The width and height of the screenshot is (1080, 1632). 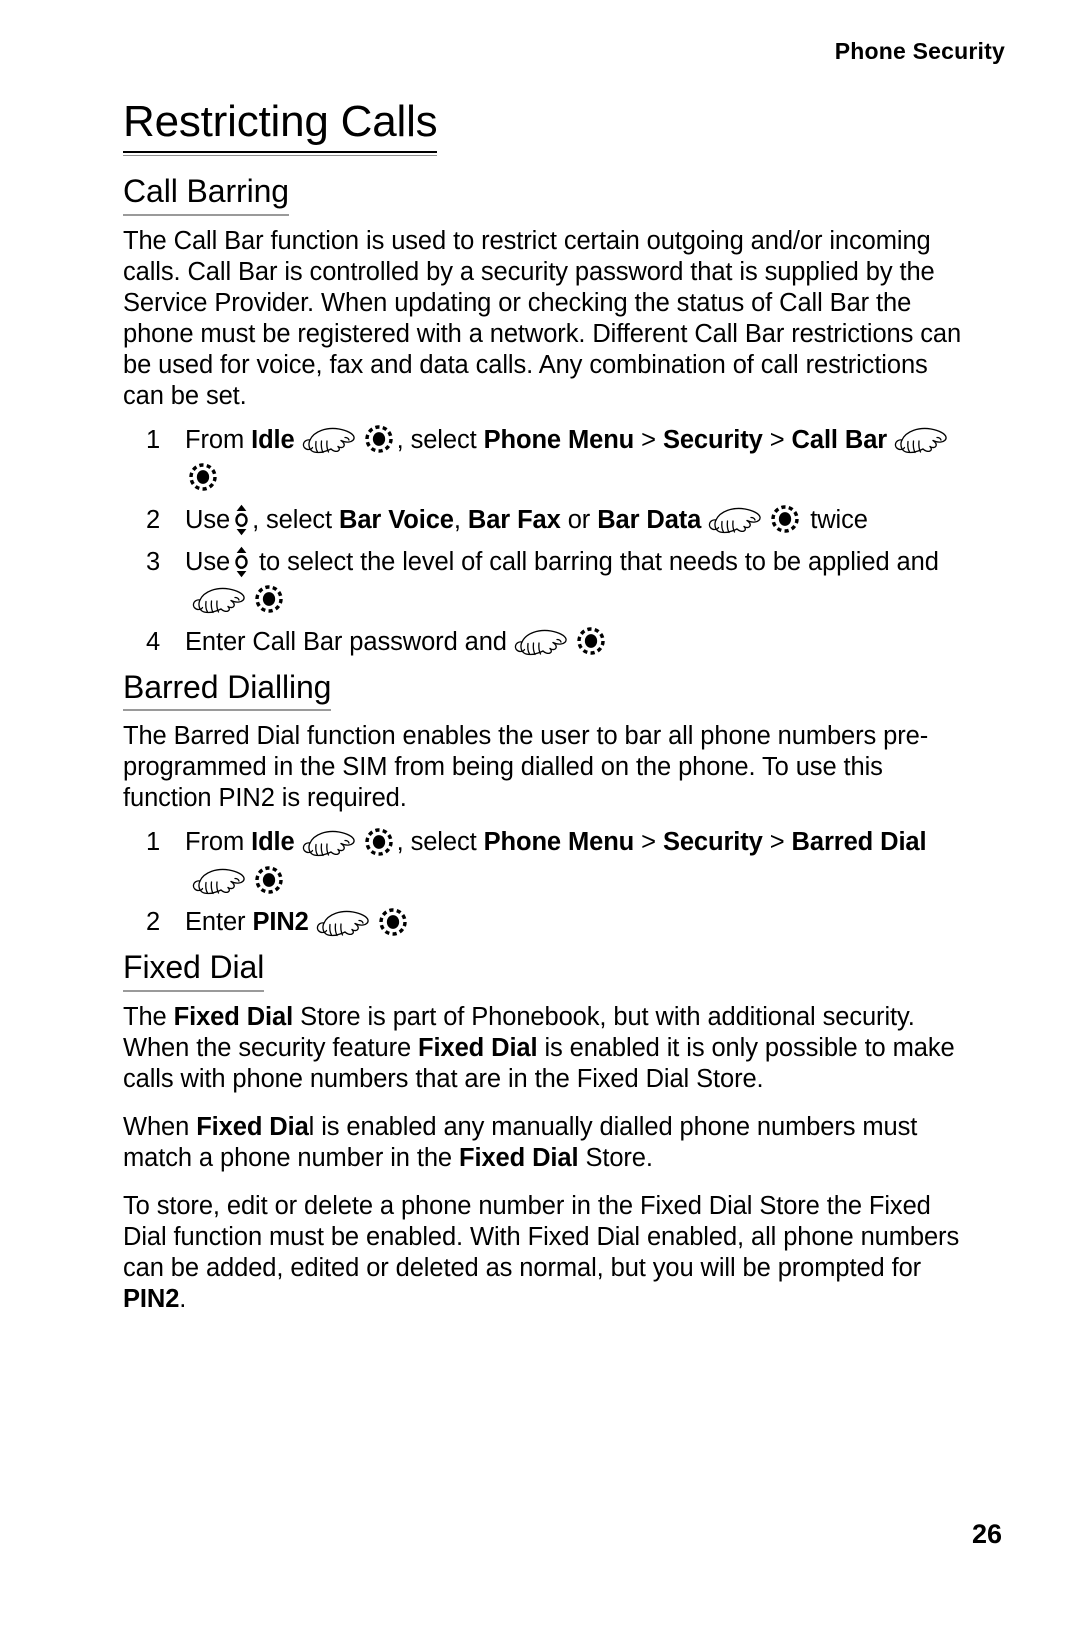 I want to click on step-number: 3, so click(x=153, y=561).